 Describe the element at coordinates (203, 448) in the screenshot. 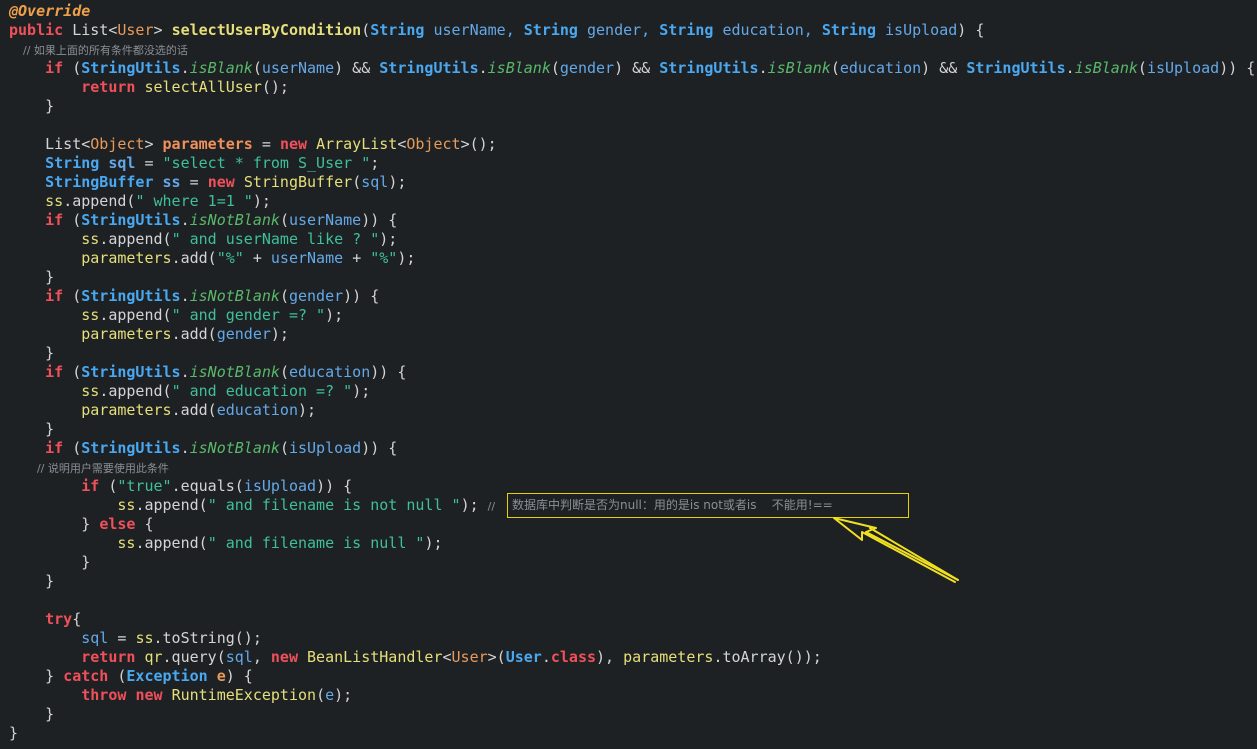

I see `code-line: if (StringUtils.isNotBlank(isUpload)) {` at that location.